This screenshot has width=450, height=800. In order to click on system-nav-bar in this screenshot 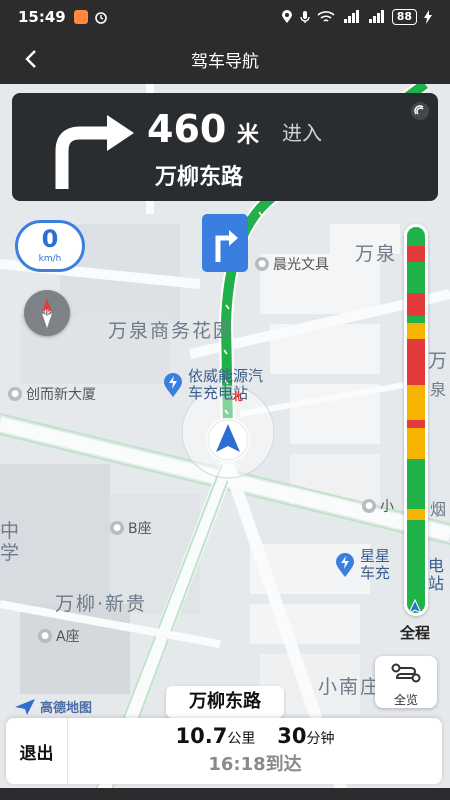, I will do `click(225, 794)`.